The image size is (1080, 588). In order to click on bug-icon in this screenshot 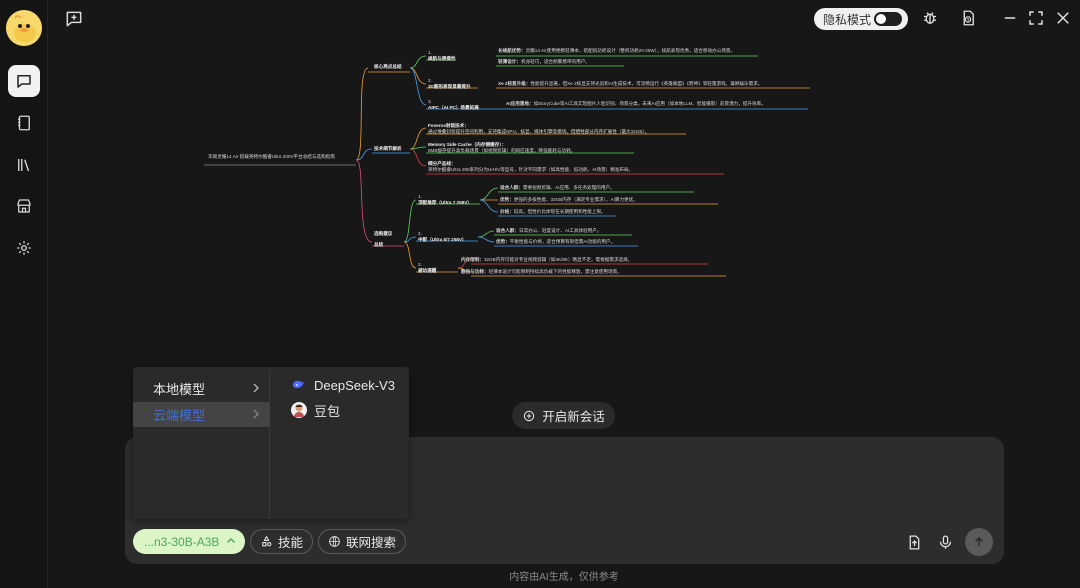, I will do `click(930, 18)`.